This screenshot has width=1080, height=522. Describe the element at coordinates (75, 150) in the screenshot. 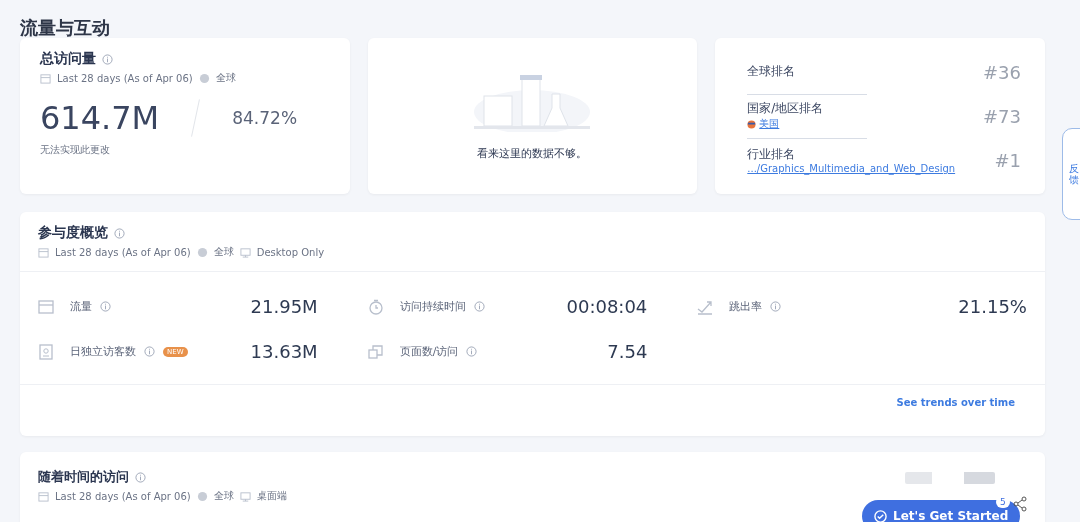

I see `change-note: 无法实现此更改` at that location.